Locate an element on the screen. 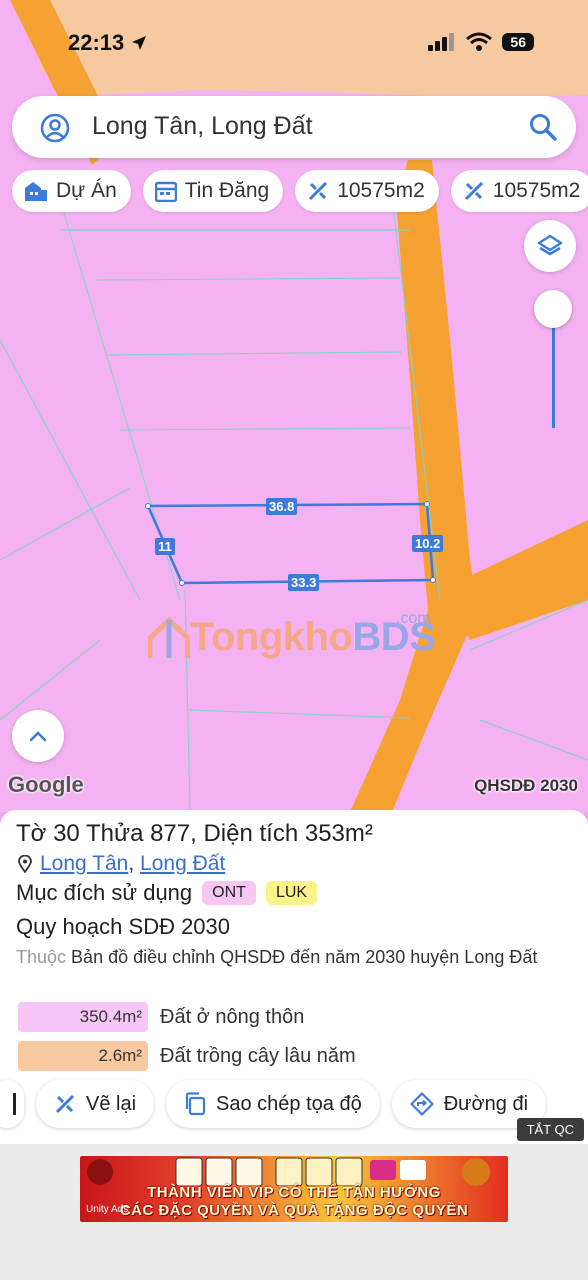  close-ad-button: TẮT QC is located at coordinates (550, 1129).